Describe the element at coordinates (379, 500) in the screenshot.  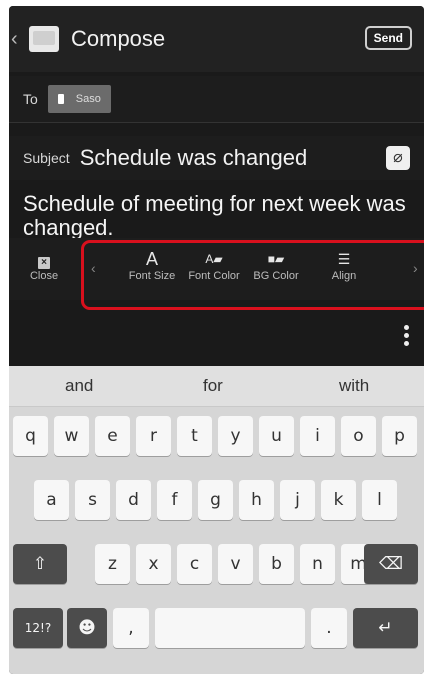
I see `key-l: l` at that location.